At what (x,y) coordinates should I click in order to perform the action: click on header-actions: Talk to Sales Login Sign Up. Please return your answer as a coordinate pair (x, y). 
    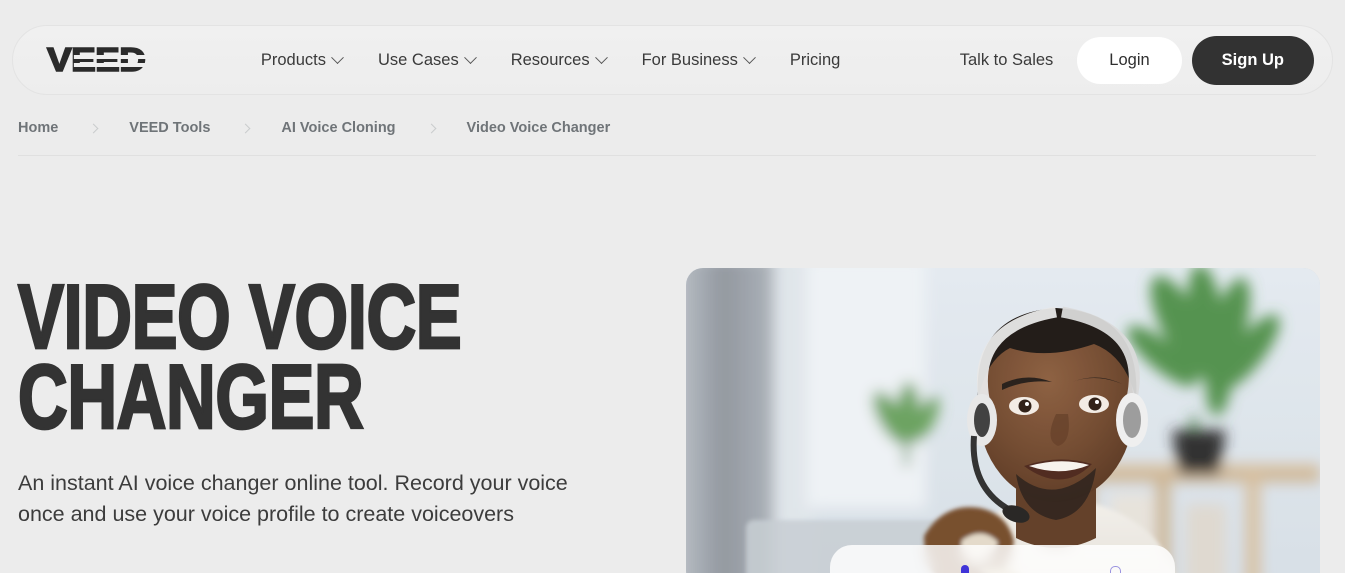
    Looking at the image, I should click on (1130, 60).